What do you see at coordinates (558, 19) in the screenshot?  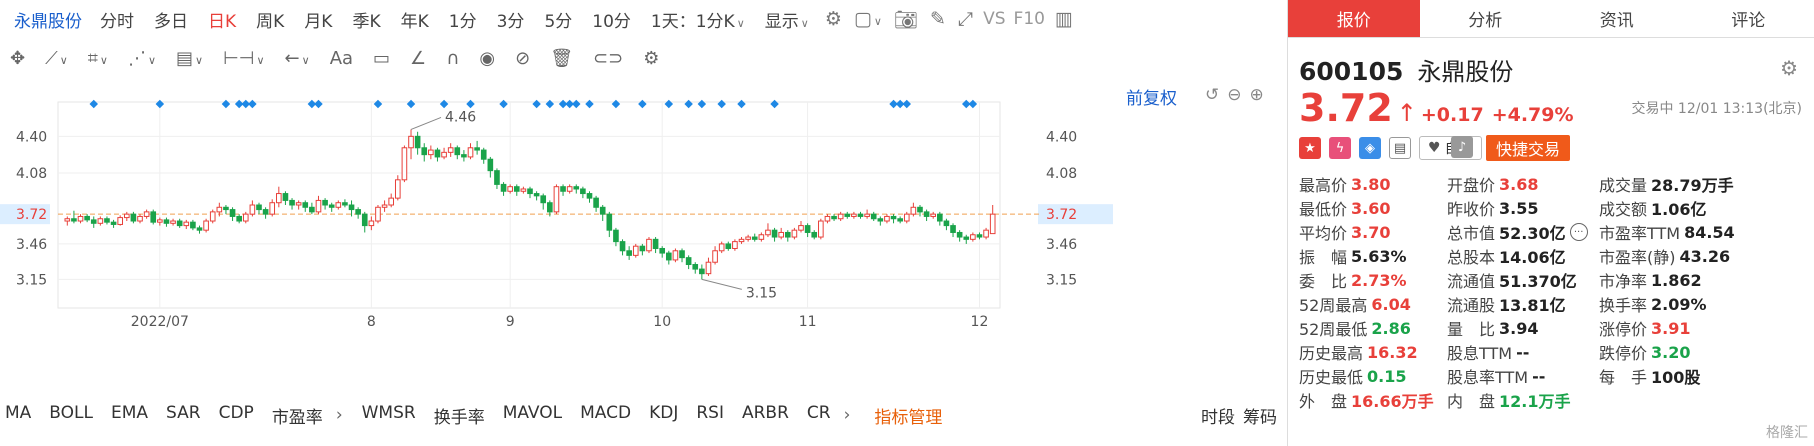 I see `period-tab: 5分` at bounding box center [558, 19].